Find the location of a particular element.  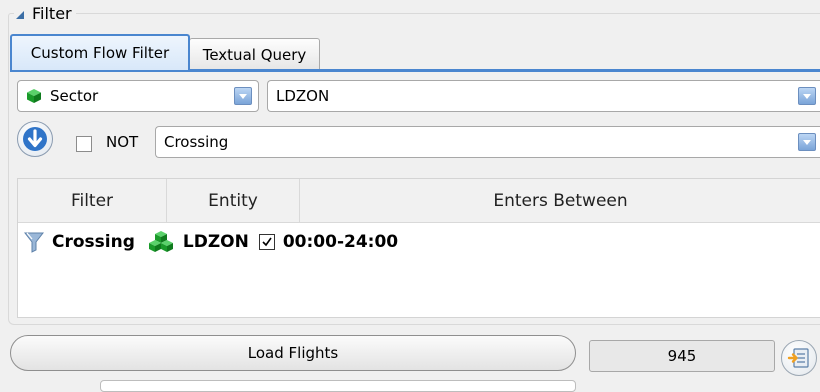

filter-name: Crossing is located at coordinates (93, 242).